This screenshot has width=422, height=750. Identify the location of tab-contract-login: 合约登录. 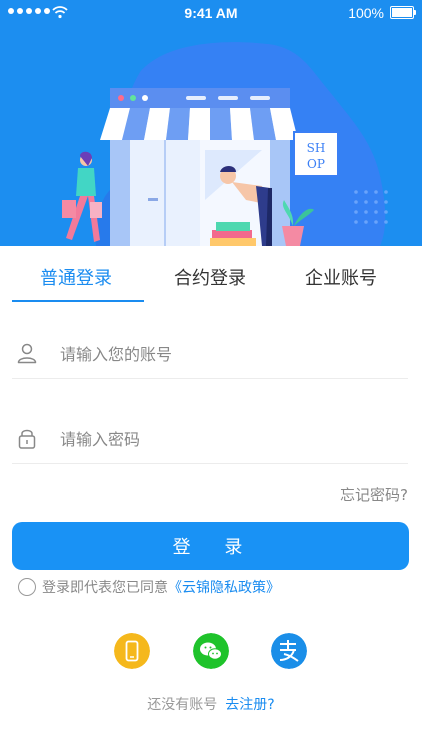
(210, 277).